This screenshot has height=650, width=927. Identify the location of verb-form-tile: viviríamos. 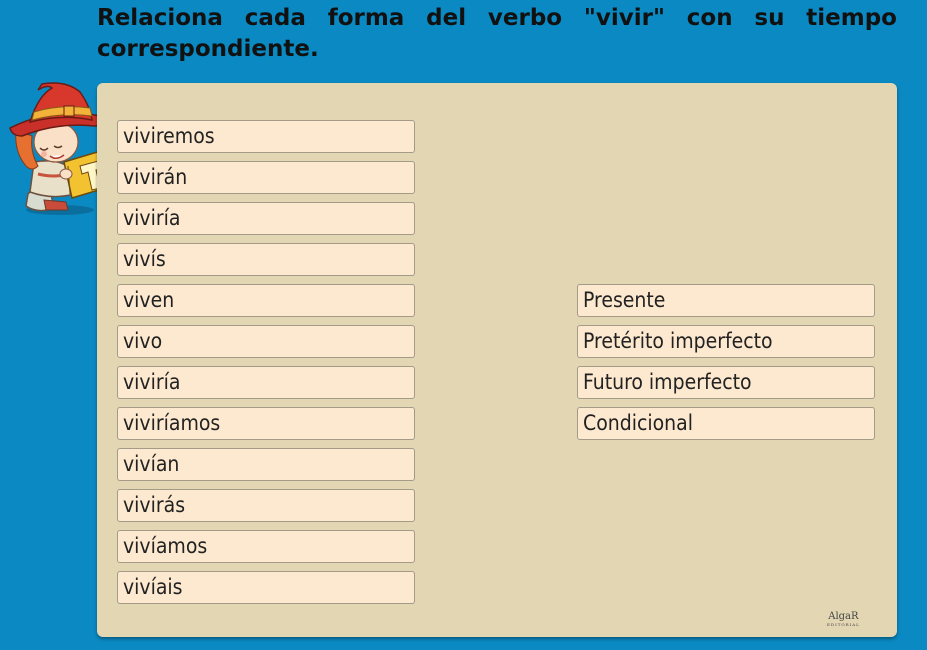
(266, 423).